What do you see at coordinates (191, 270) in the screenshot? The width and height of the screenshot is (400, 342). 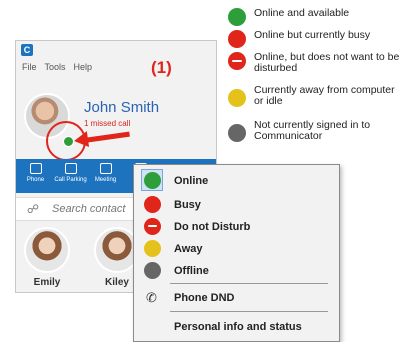 I see `menu-item-label: Offline` at bounding box center [191, 270].